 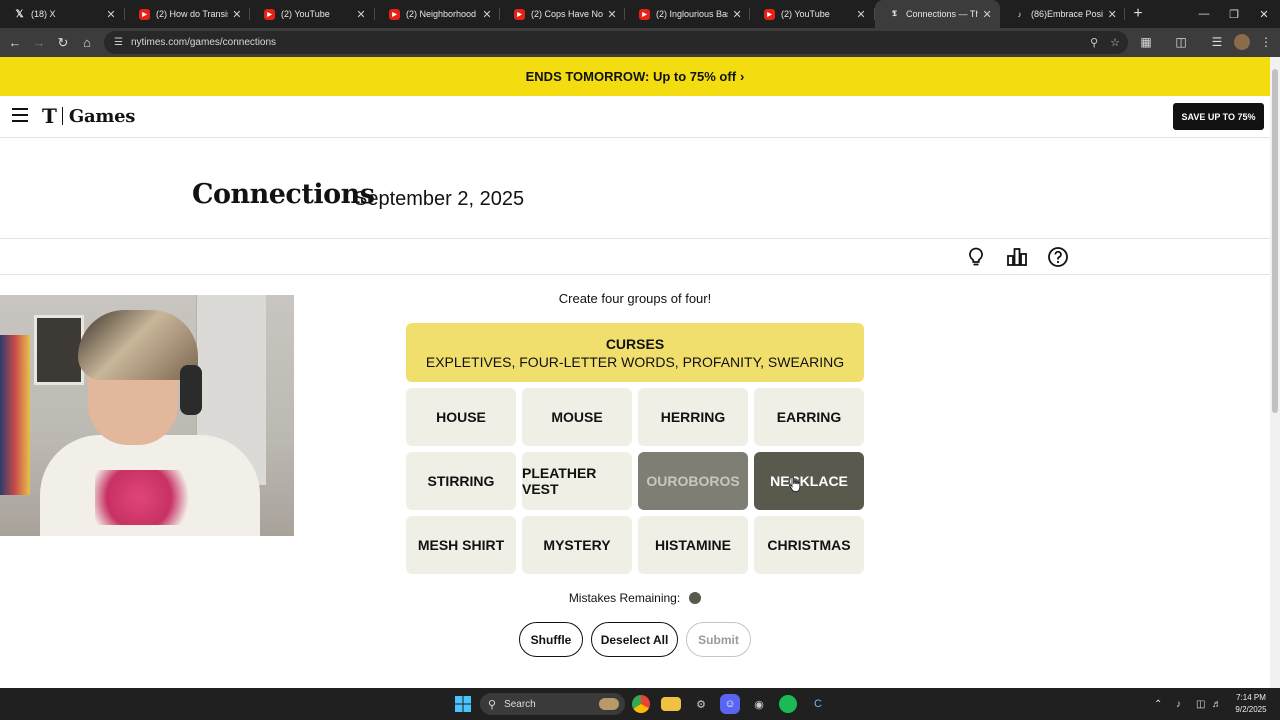 What do you see at coordinates (616, 42) in the screenshot?
I see `address-bar: ☰ nytimes.com/games/connections ⚲ ☆` at bounding box center [616, 42].